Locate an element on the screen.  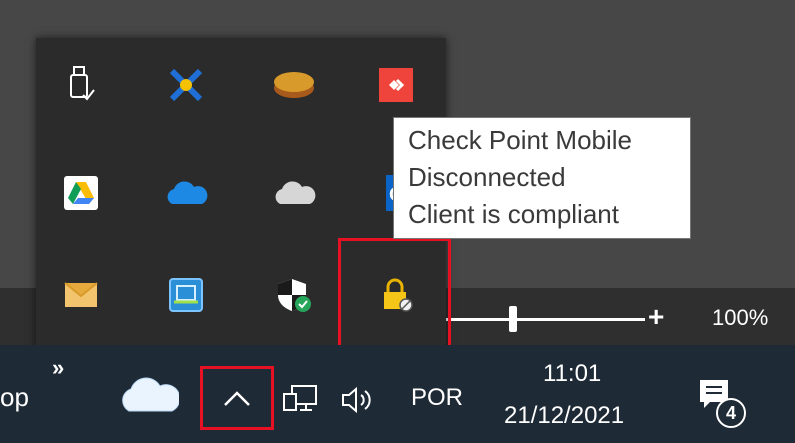
show-hidden-icons-button is located at coordinates (237, 398).